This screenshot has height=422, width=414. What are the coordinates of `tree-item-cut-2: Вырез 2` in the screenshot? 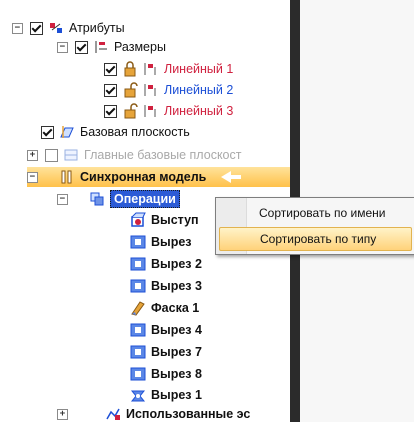 It's located at (166, 264).